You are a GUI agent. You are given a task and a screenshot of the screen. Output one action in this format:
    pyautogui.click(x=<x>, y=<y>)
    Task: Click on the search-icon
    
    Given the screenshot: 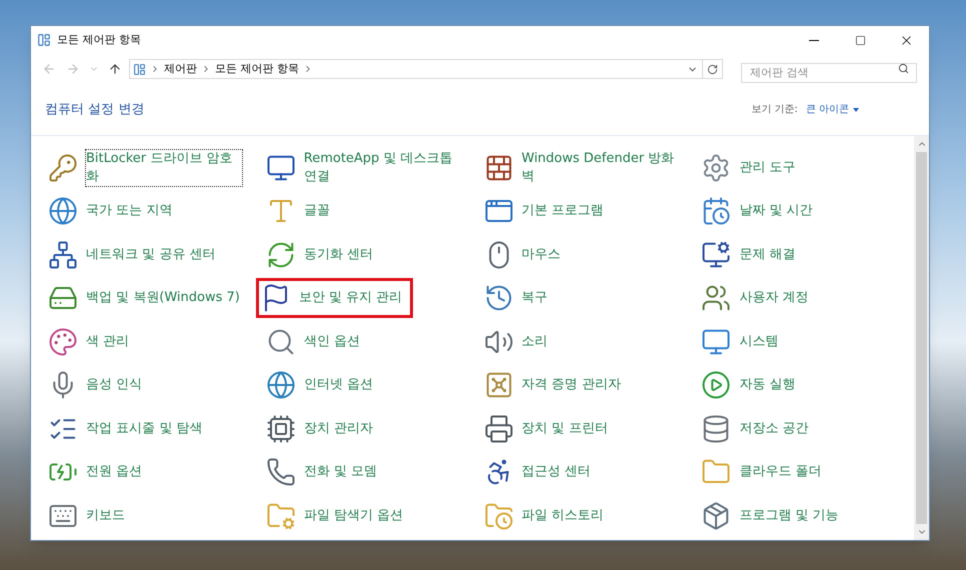 What is the action you would take?
    pyautogui.click(x=903, y=68)
    